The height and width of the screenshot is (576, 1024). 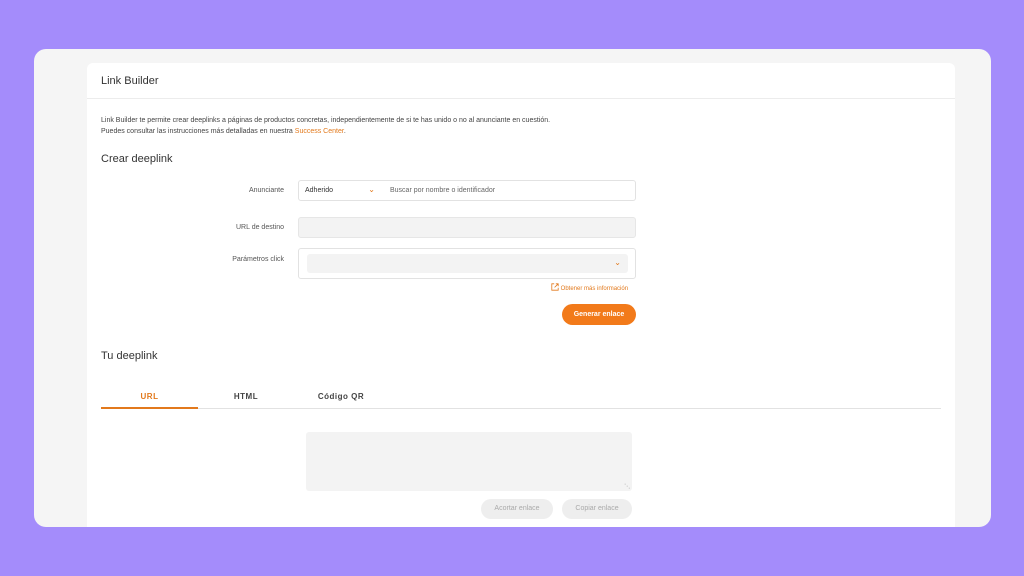 What do you see at coordinates (266, 190) in the screenshot?
I see `advertiser-label: Anunciante` at bounding box center [266, 190].